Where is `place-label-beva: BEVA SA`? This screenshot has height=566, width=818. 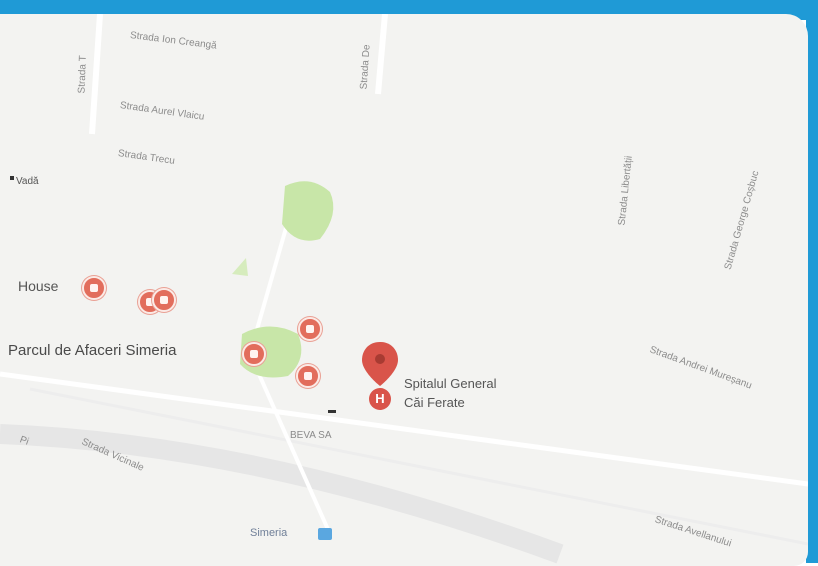 place-label-beva: BEVA SA is located at coordinates (311, 435).